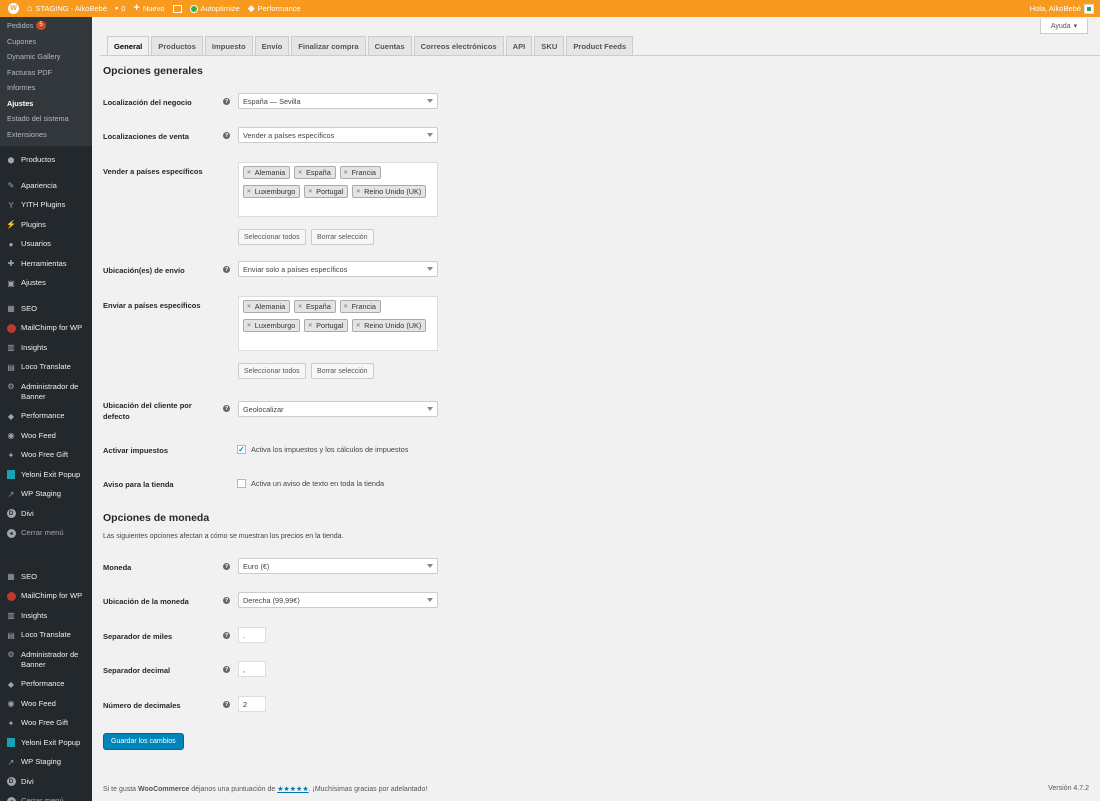 The height and width of the screenshot is (801, 1100). What do you see at coordinates (1064, 26) in the screenshot?
I see `help-button: Ayuda ▾` at bounding box center [1064, 26].